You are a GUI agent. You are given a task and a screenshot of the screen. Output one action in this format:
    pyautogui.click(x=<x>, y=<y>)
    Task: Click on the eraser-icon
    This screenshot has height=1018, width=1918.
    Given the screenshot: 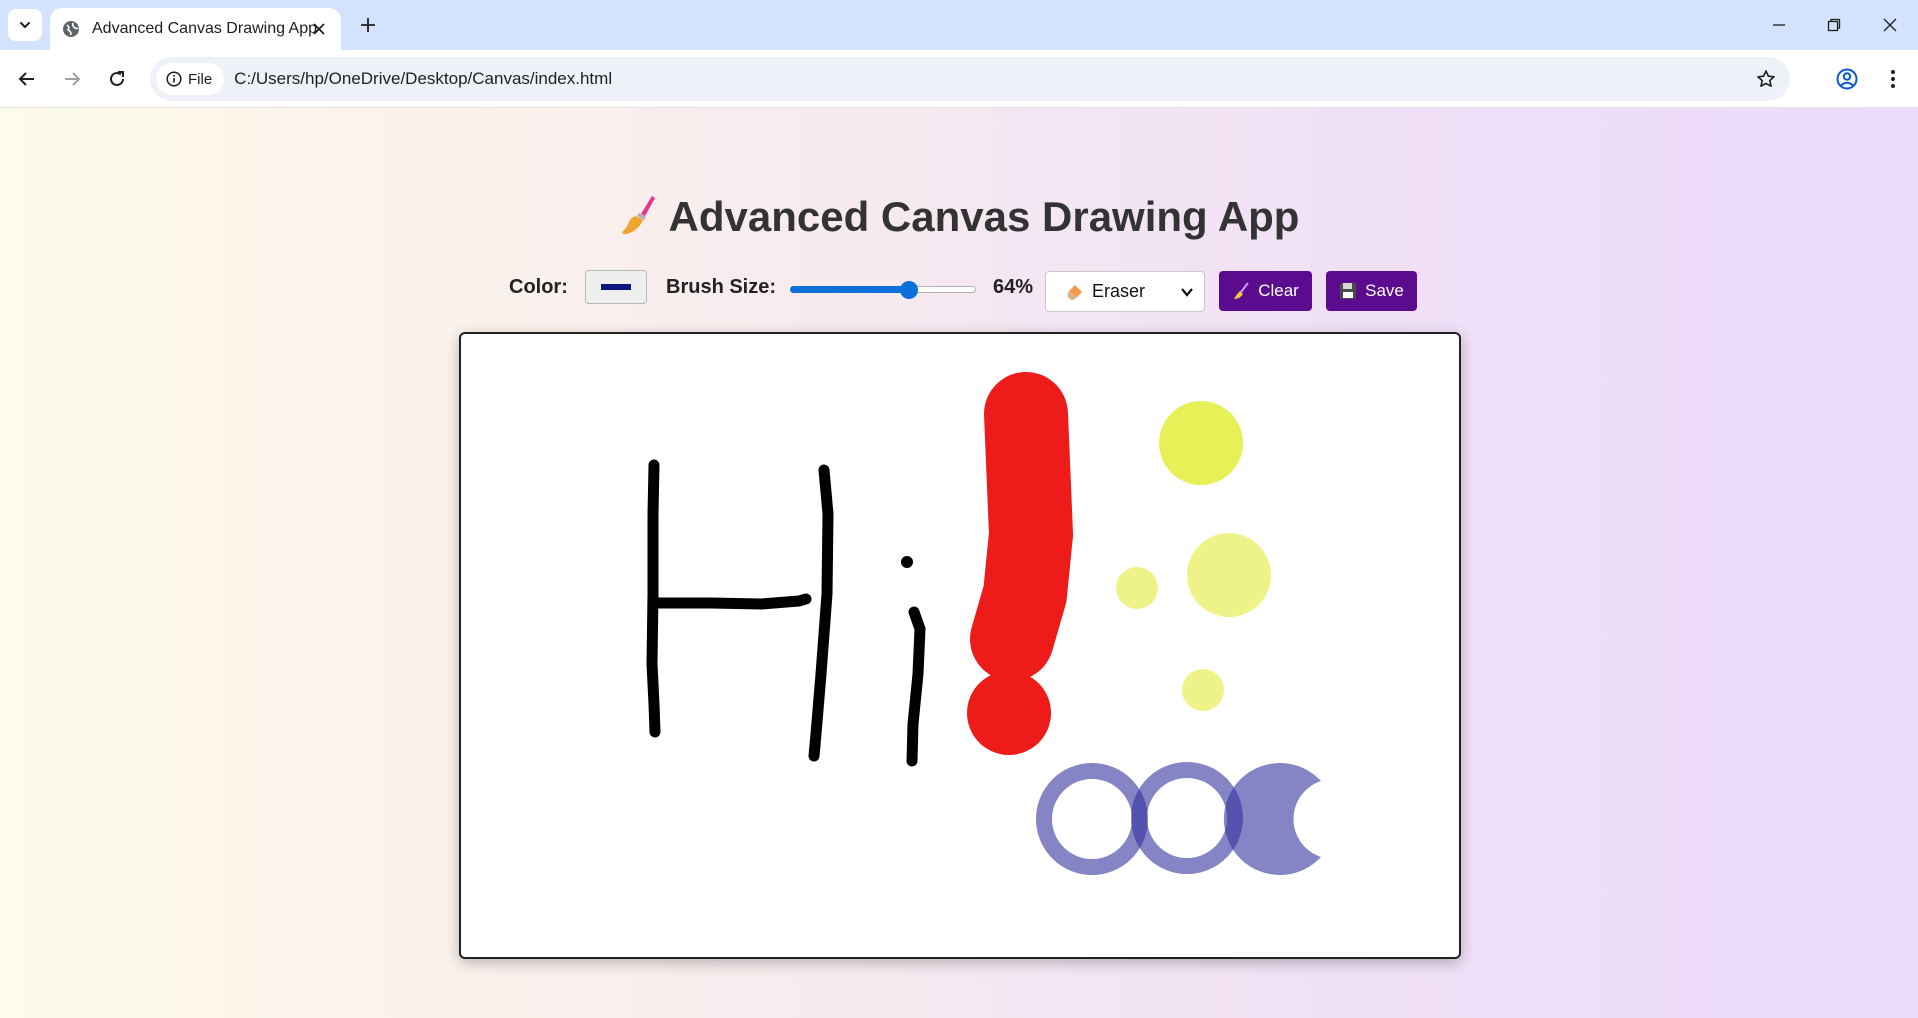 What is the action you would take?
    pyautogui.click(x=1074, y=292)
    